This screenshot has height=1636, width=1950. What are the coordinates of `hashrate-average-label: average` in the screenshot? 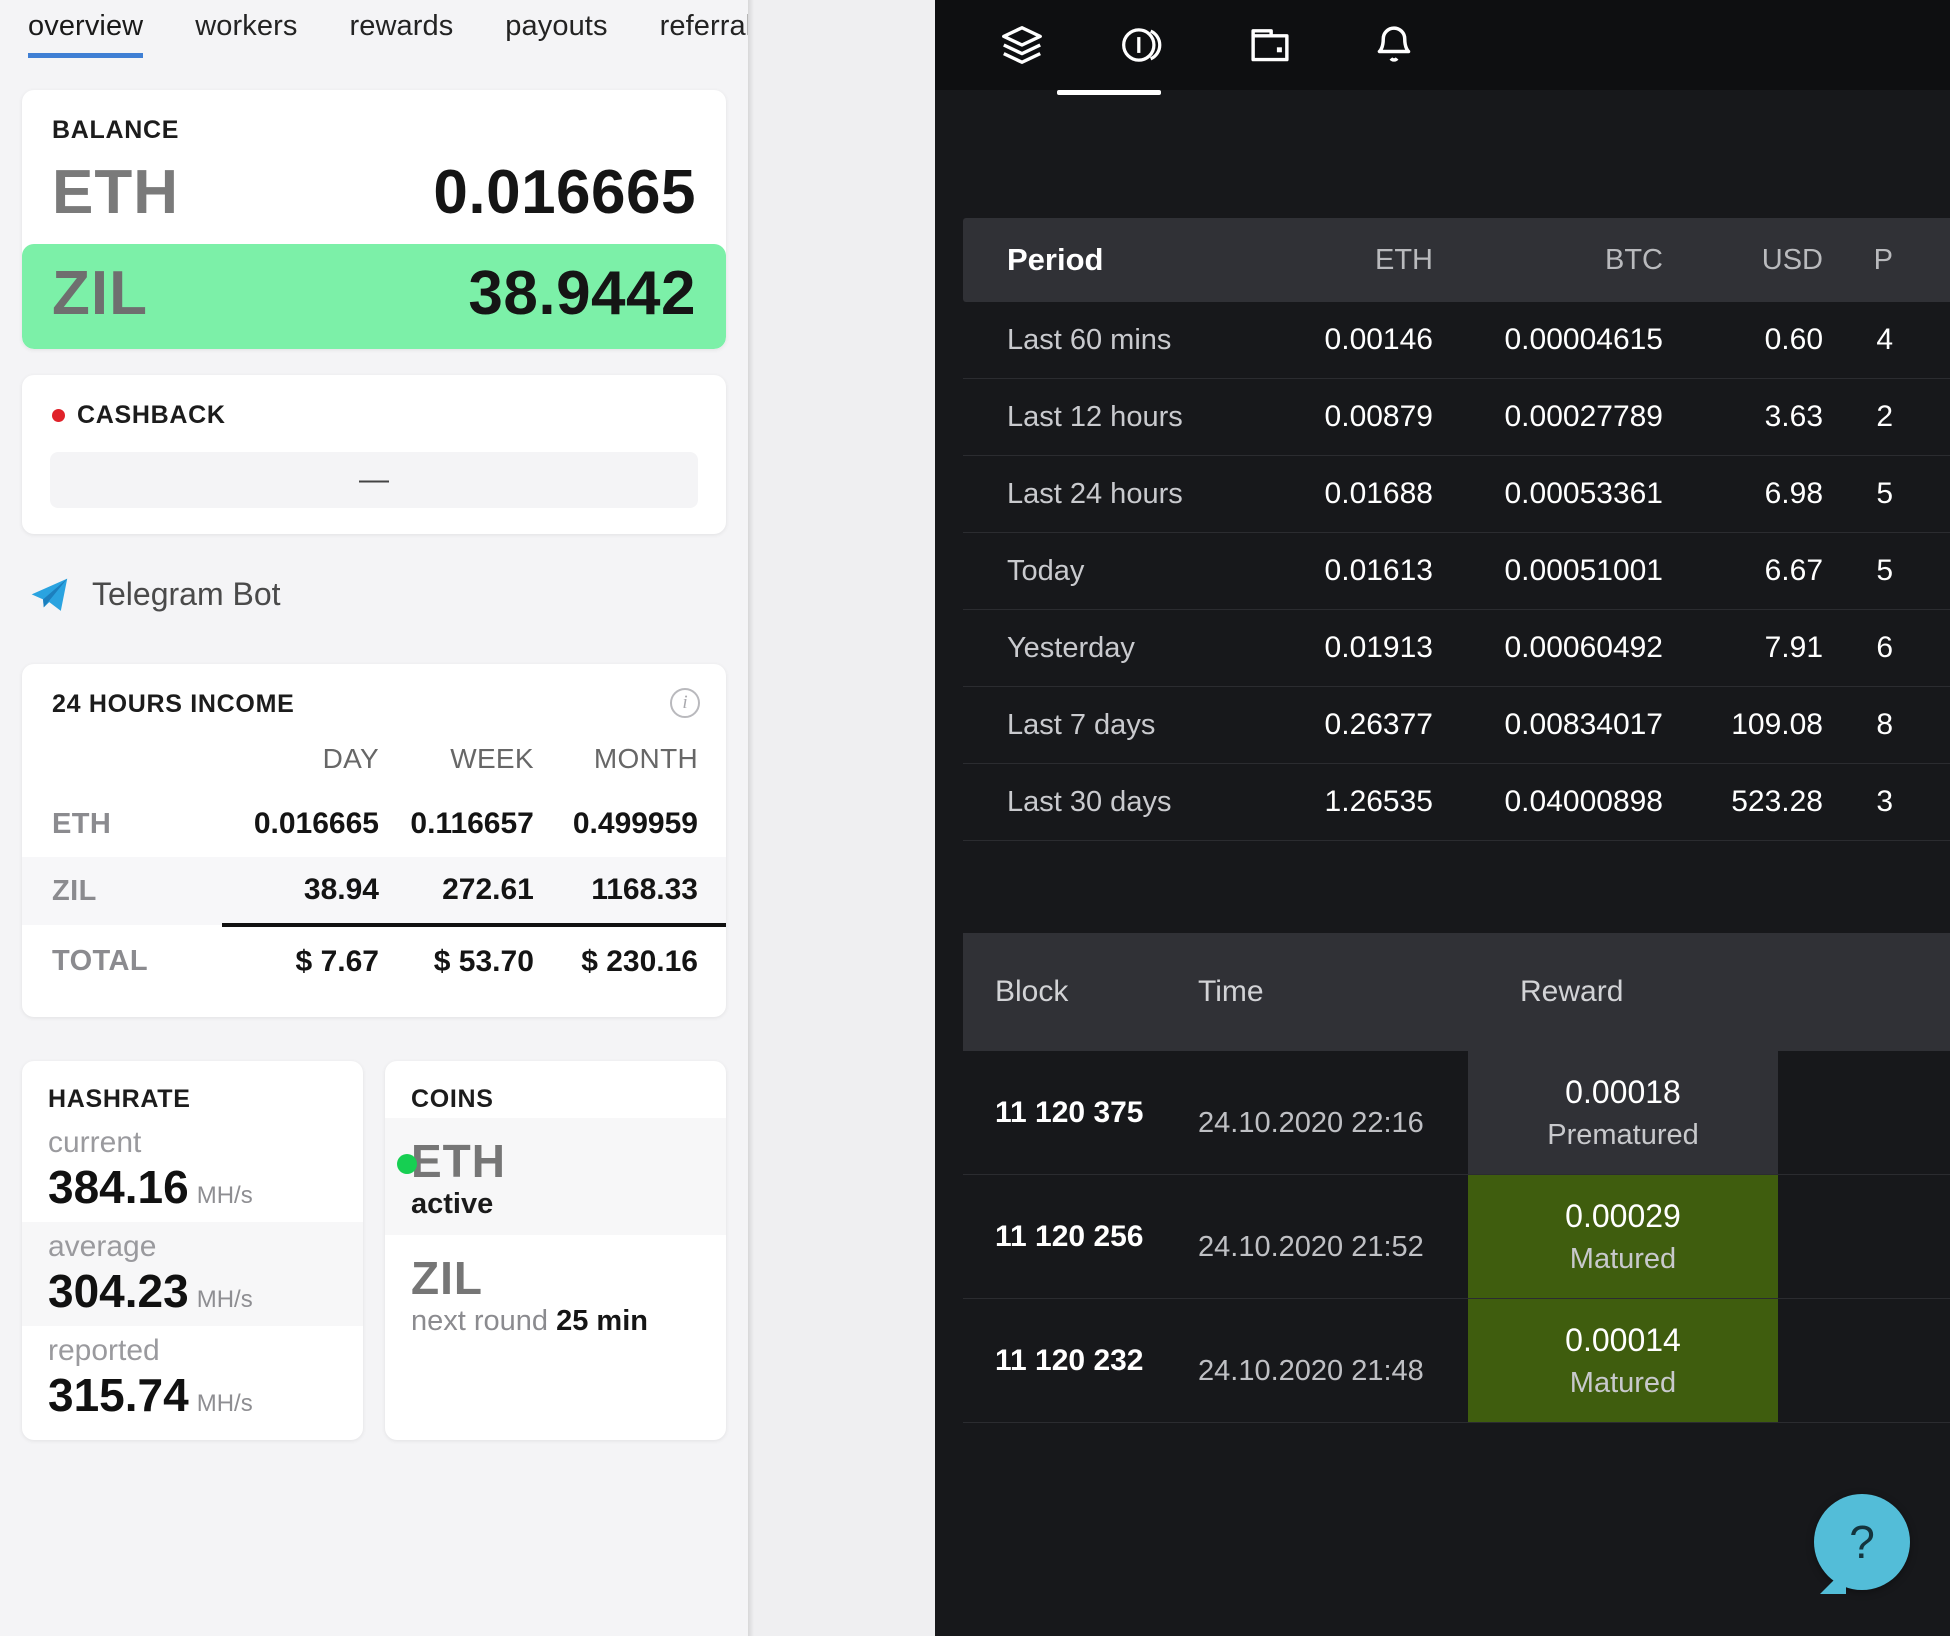 It's located at (102, 1246).